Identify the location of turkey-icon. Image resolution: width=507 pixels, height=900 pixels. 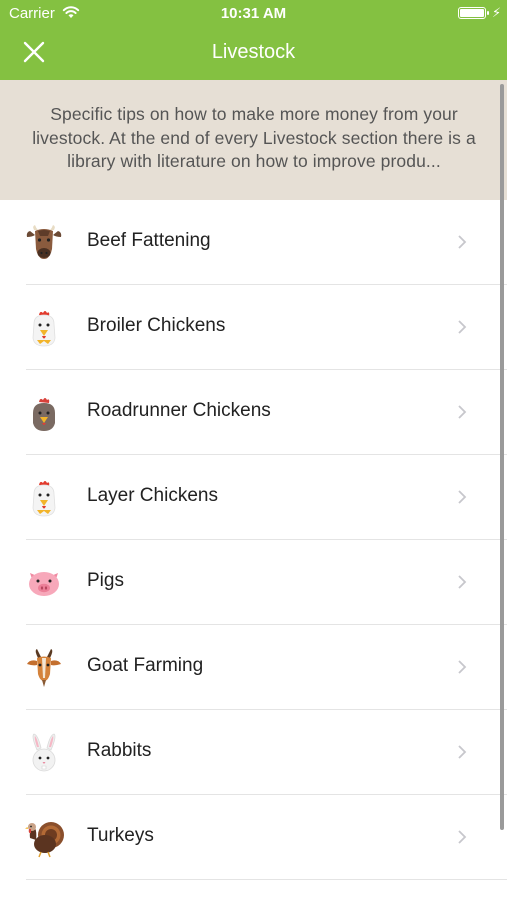
(44, 840).